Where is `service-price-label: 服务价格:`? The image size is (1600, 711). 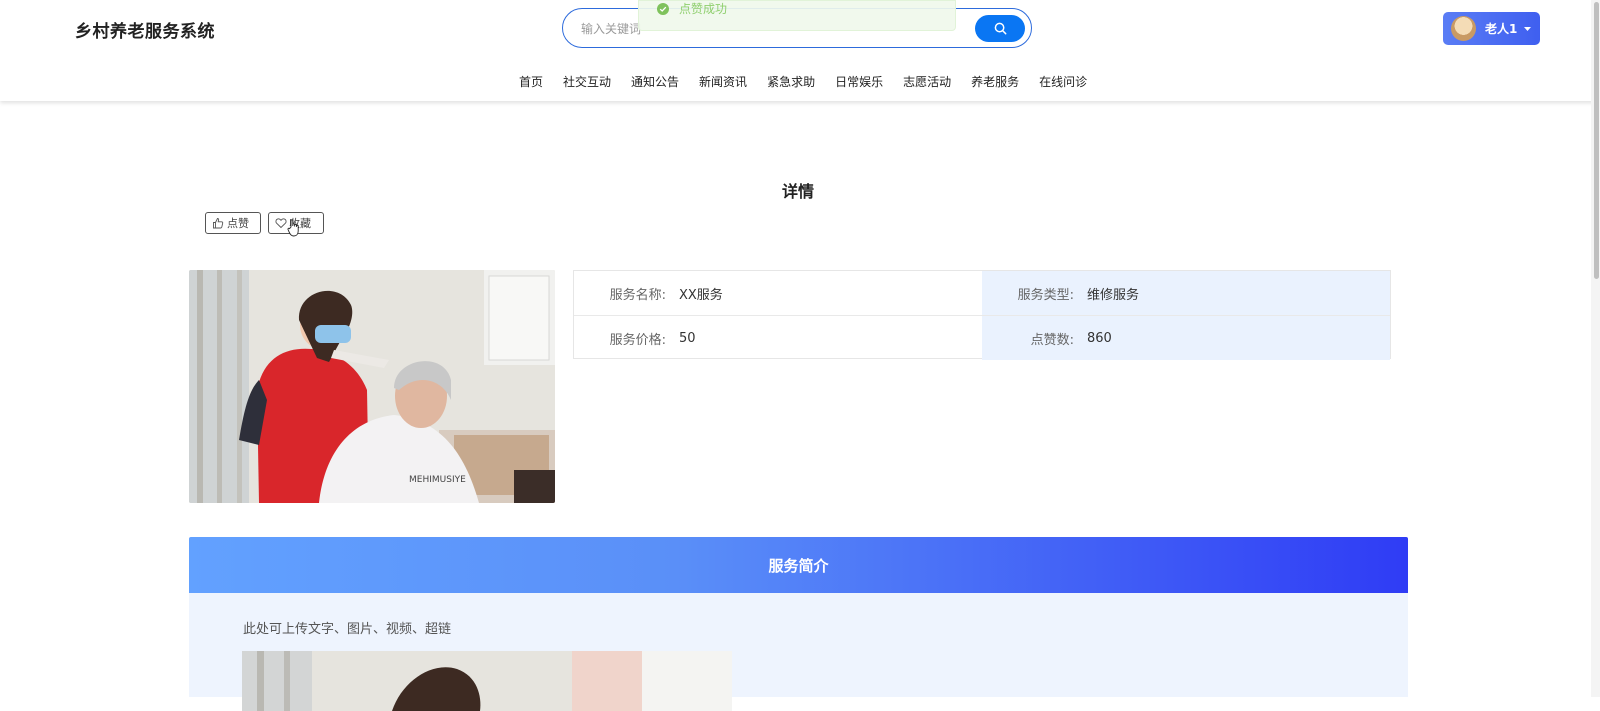 service-price-label: 服务价格: is located at coordinates (637, 340).